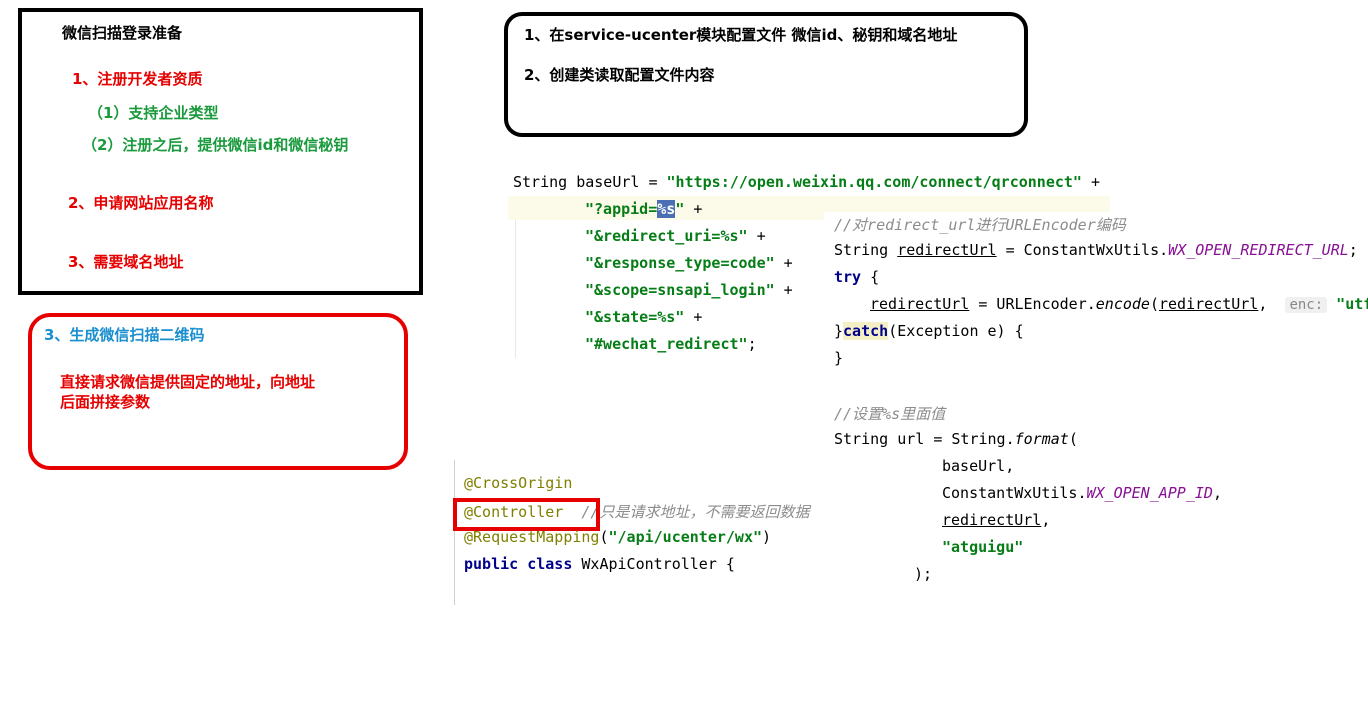 This screenshot has width=1368, height=714. Describe the element at coordinates (1306, 305) in the screenshot. I see `param-hint: enc:` at that location.